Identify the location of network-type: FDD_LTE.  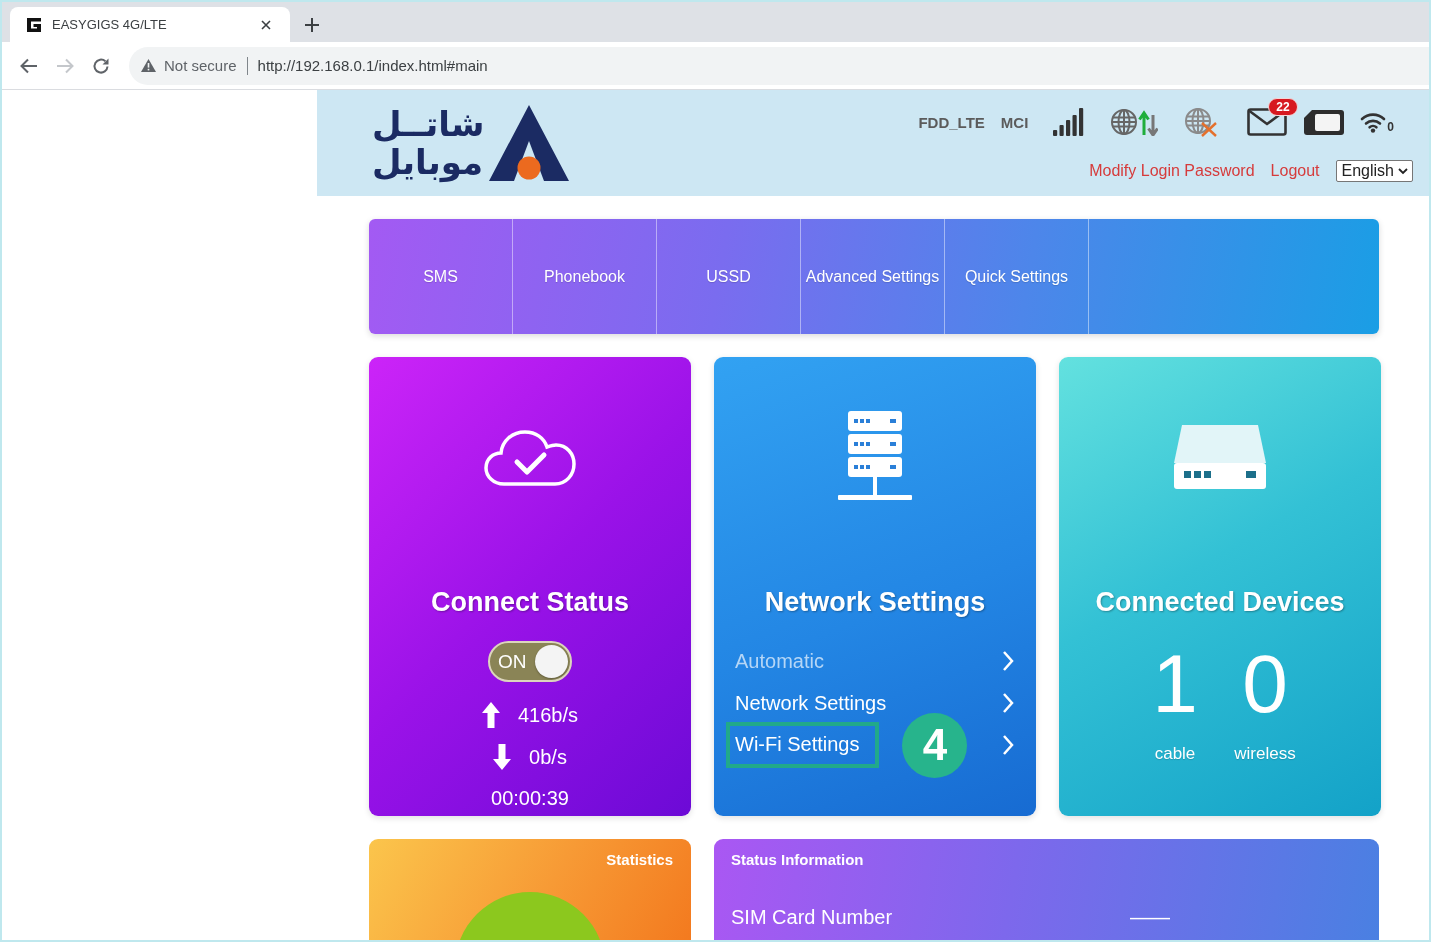
(951, 122).